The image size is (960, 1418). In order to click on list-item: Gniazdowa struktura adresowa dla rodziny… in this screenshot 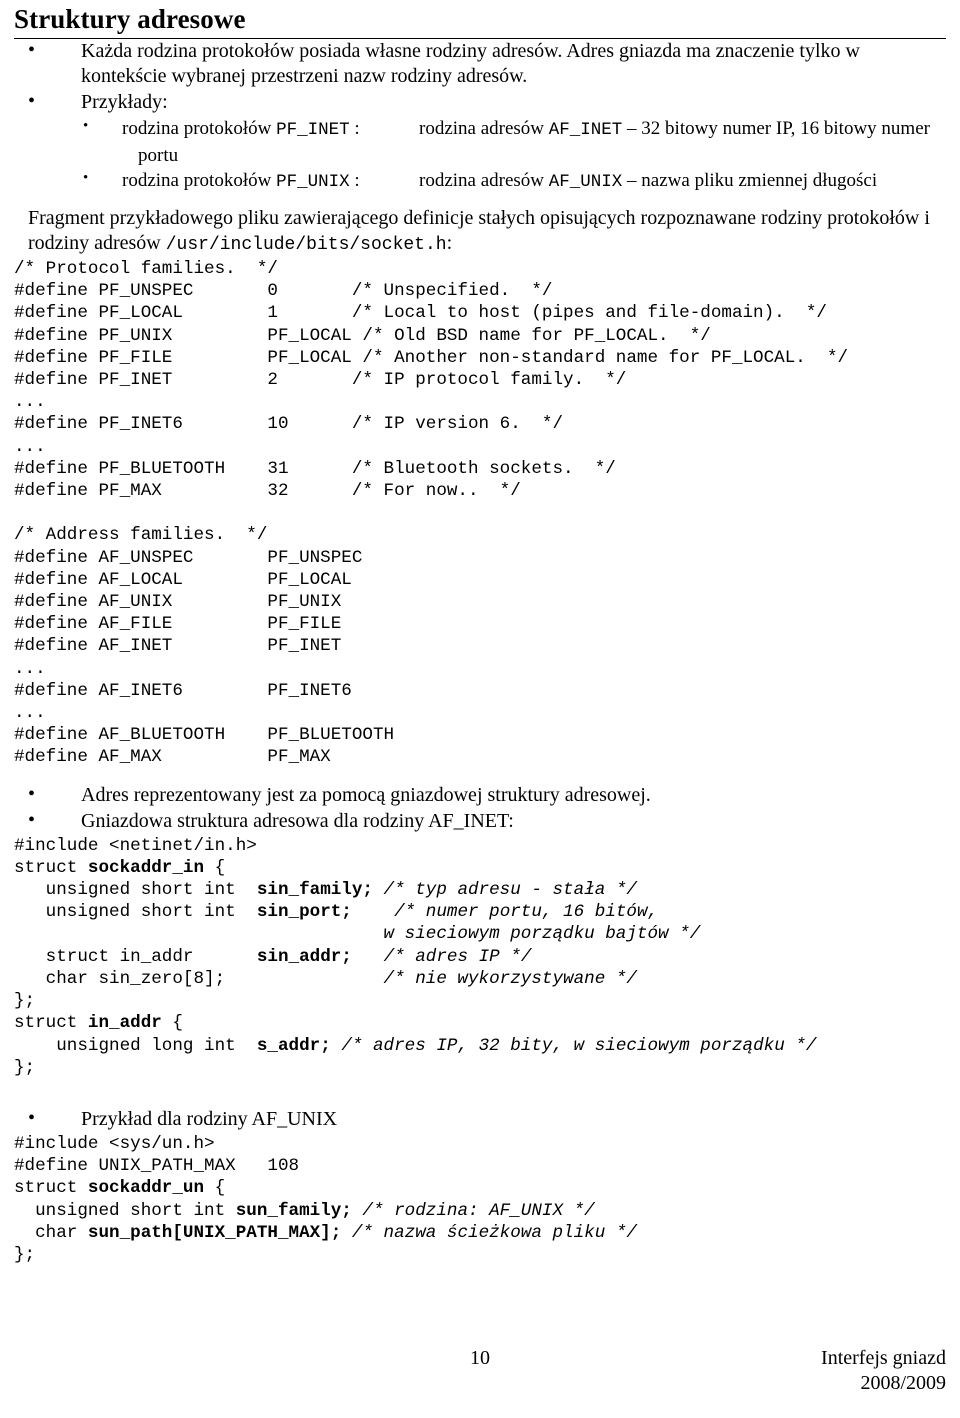, I will do `click(480, 821)`.